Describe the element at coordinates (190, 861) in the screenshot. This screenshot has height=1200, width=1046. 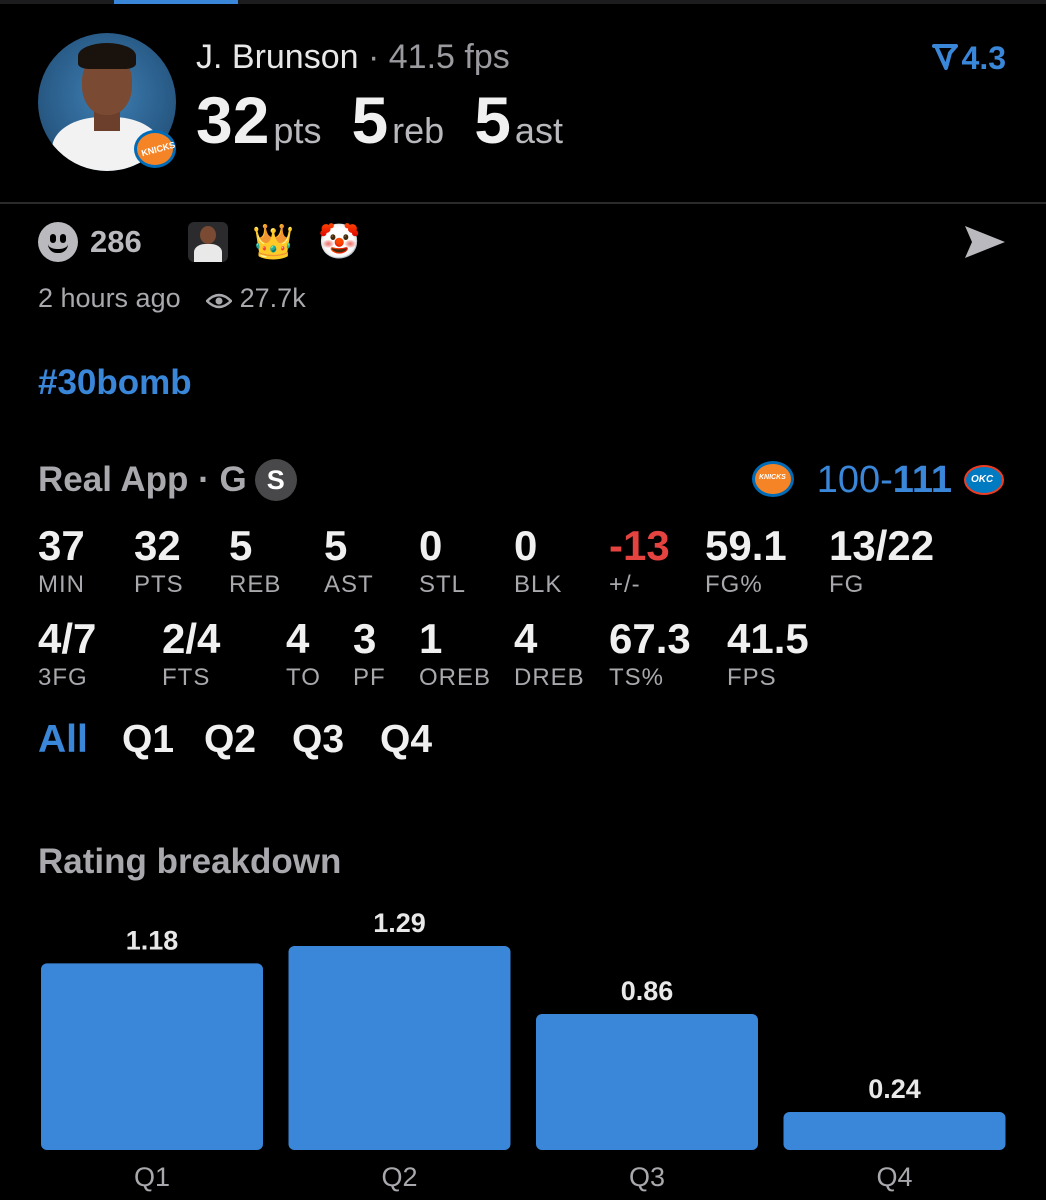
I see `rating-breakdown-title: Rating breakdown` at that location.